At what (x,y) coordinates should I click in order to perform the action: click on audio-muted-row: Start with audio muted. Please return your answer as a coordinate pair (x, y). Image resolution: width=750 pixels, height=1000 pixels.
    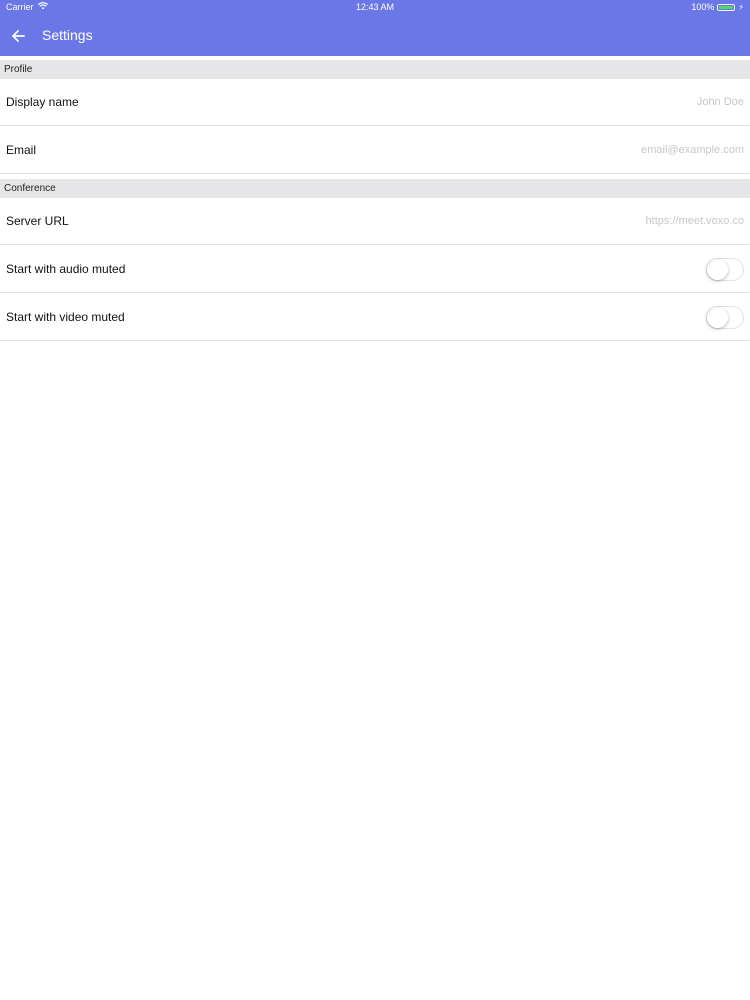
    Looking at the image, I should click on (375, 269).